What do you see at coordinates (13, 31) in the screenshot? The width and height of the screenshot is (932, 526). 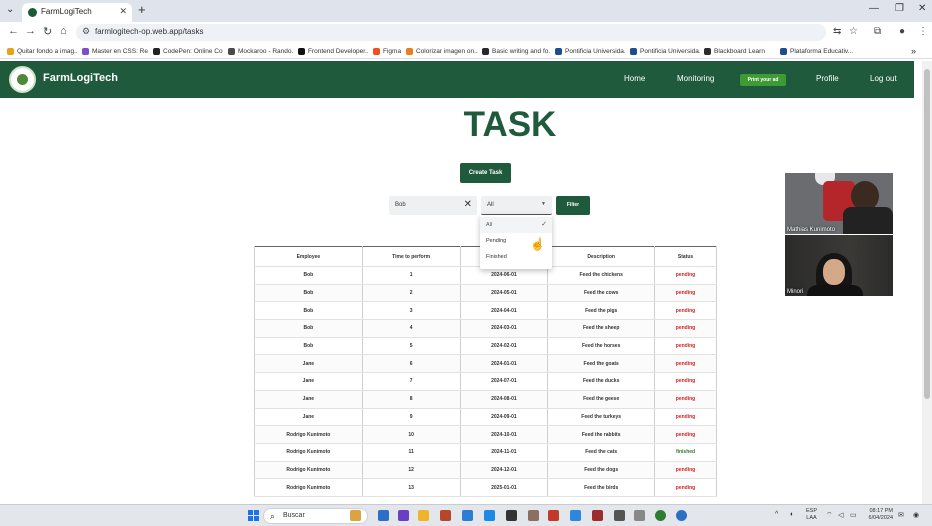 I see `back-icon: ←` at bounding box center [13, 31].